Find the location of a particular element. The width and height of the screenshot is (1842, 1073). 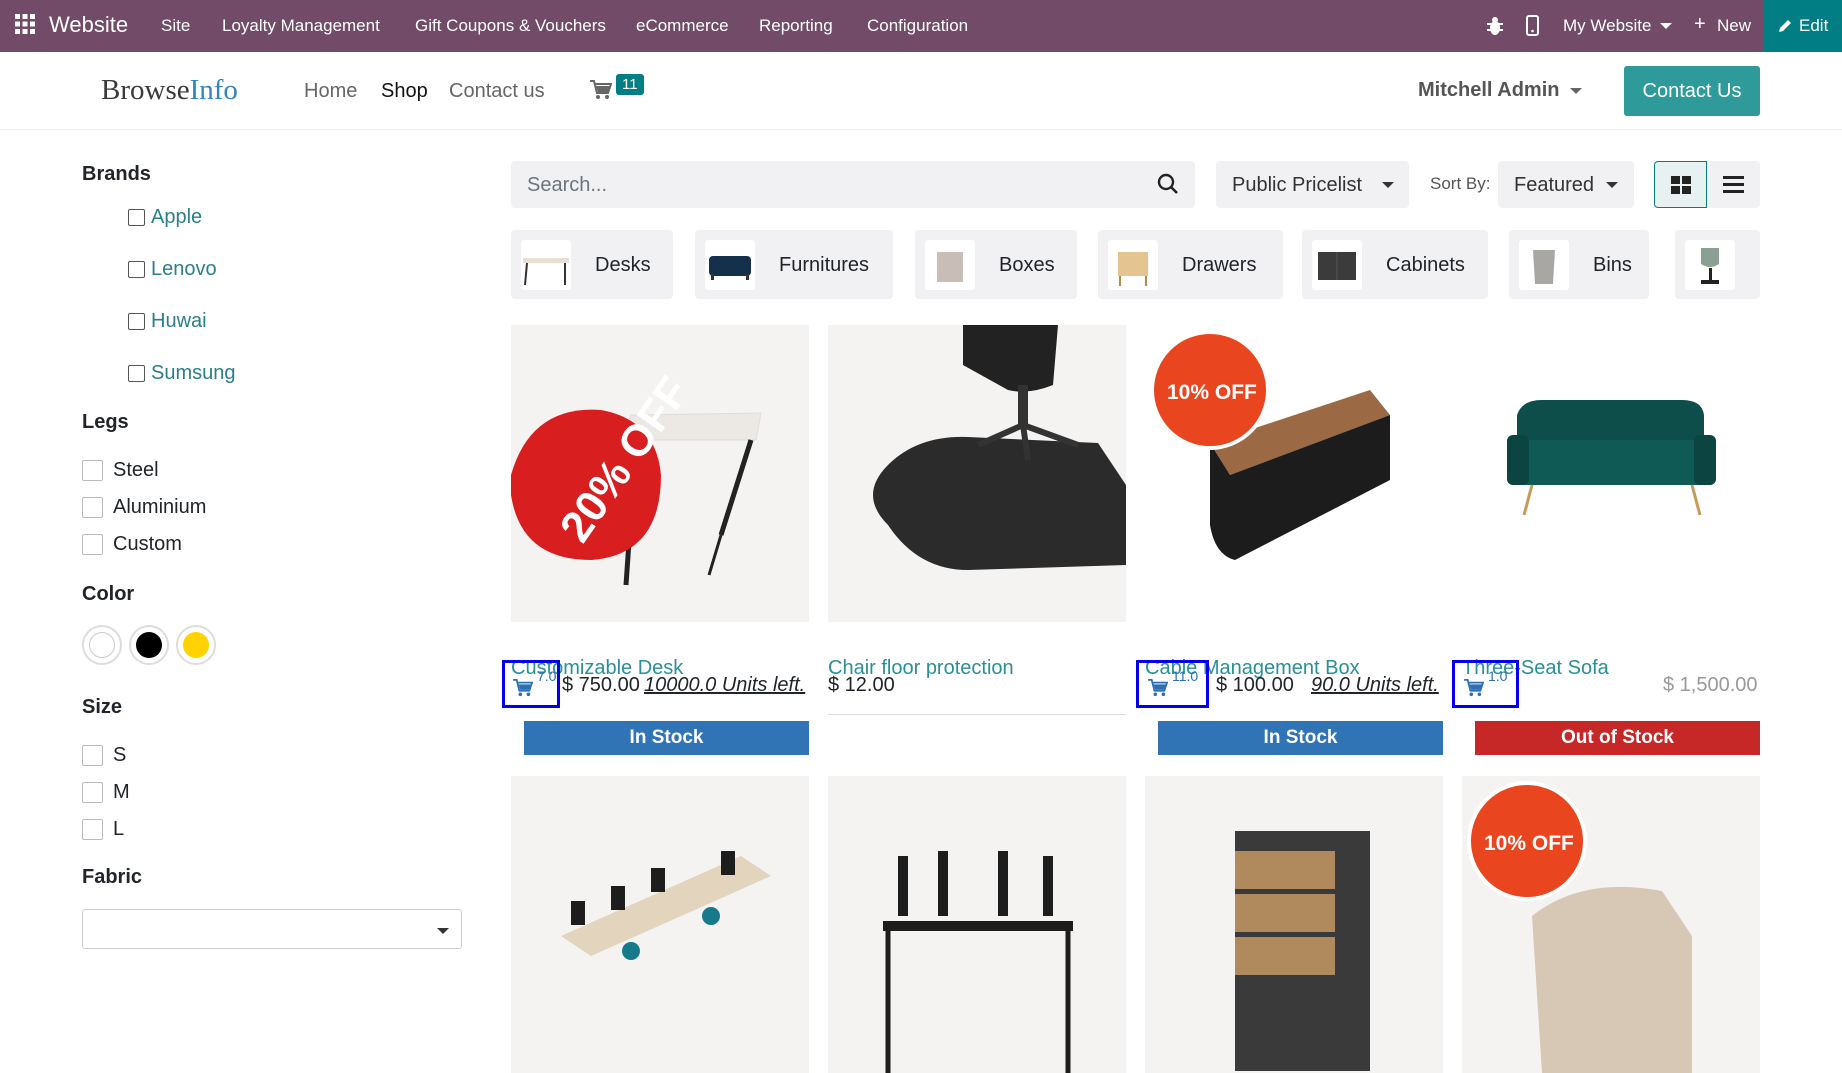

menu-site: Site is located at coordinates (175, 26).